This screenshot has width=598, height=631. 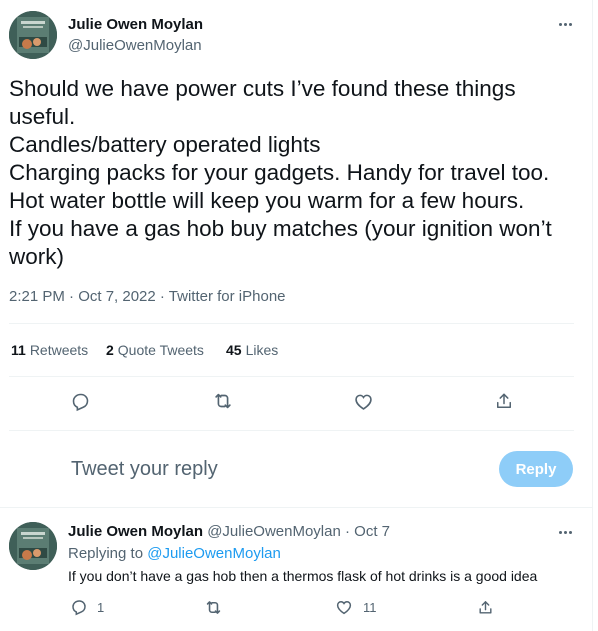 I want to click on more-options-icon, so click(x=565, y=24).